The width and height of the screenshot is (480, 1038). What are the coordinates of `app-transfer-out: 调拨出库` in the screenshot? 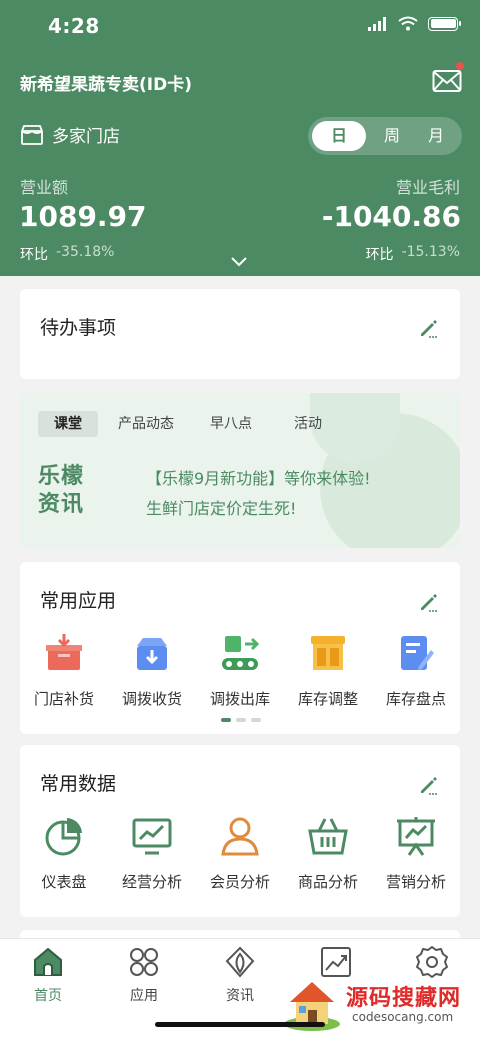 It's located at (240, 670).